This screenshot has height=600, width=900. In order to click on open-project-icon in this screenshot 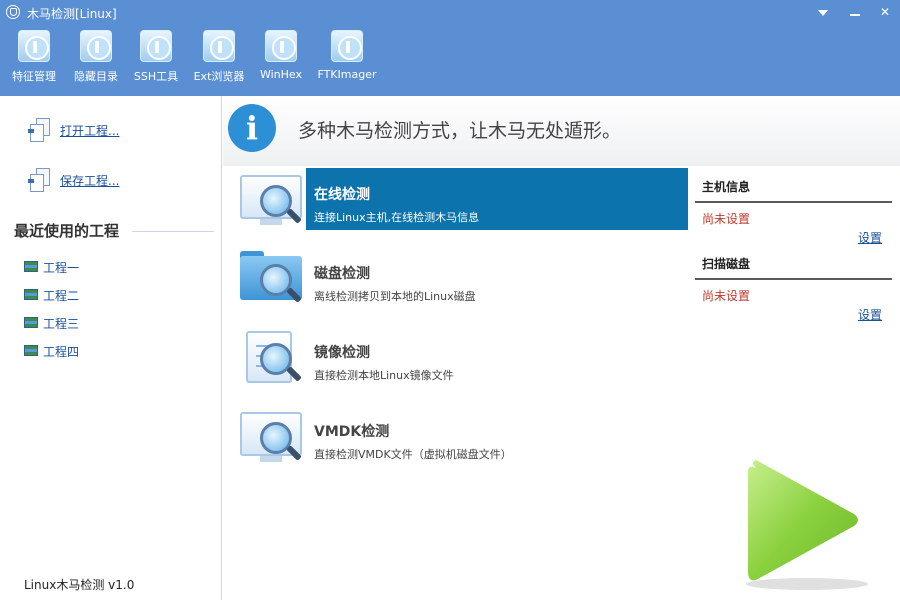, I will do `click(39, 130)`.